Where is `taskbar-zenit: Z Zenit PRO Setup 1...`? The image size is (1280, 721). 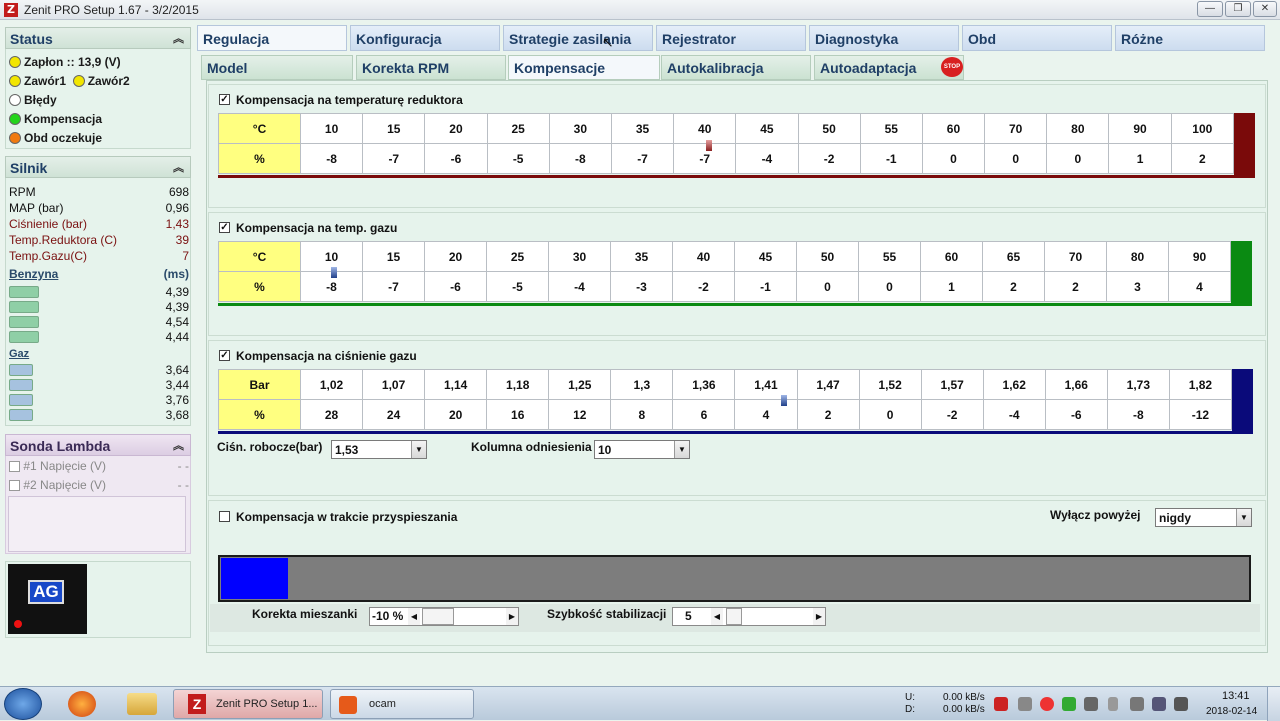 taskbar-zenit: Z Zenit PRO Setup 1... is located at coordinates (248, 704).